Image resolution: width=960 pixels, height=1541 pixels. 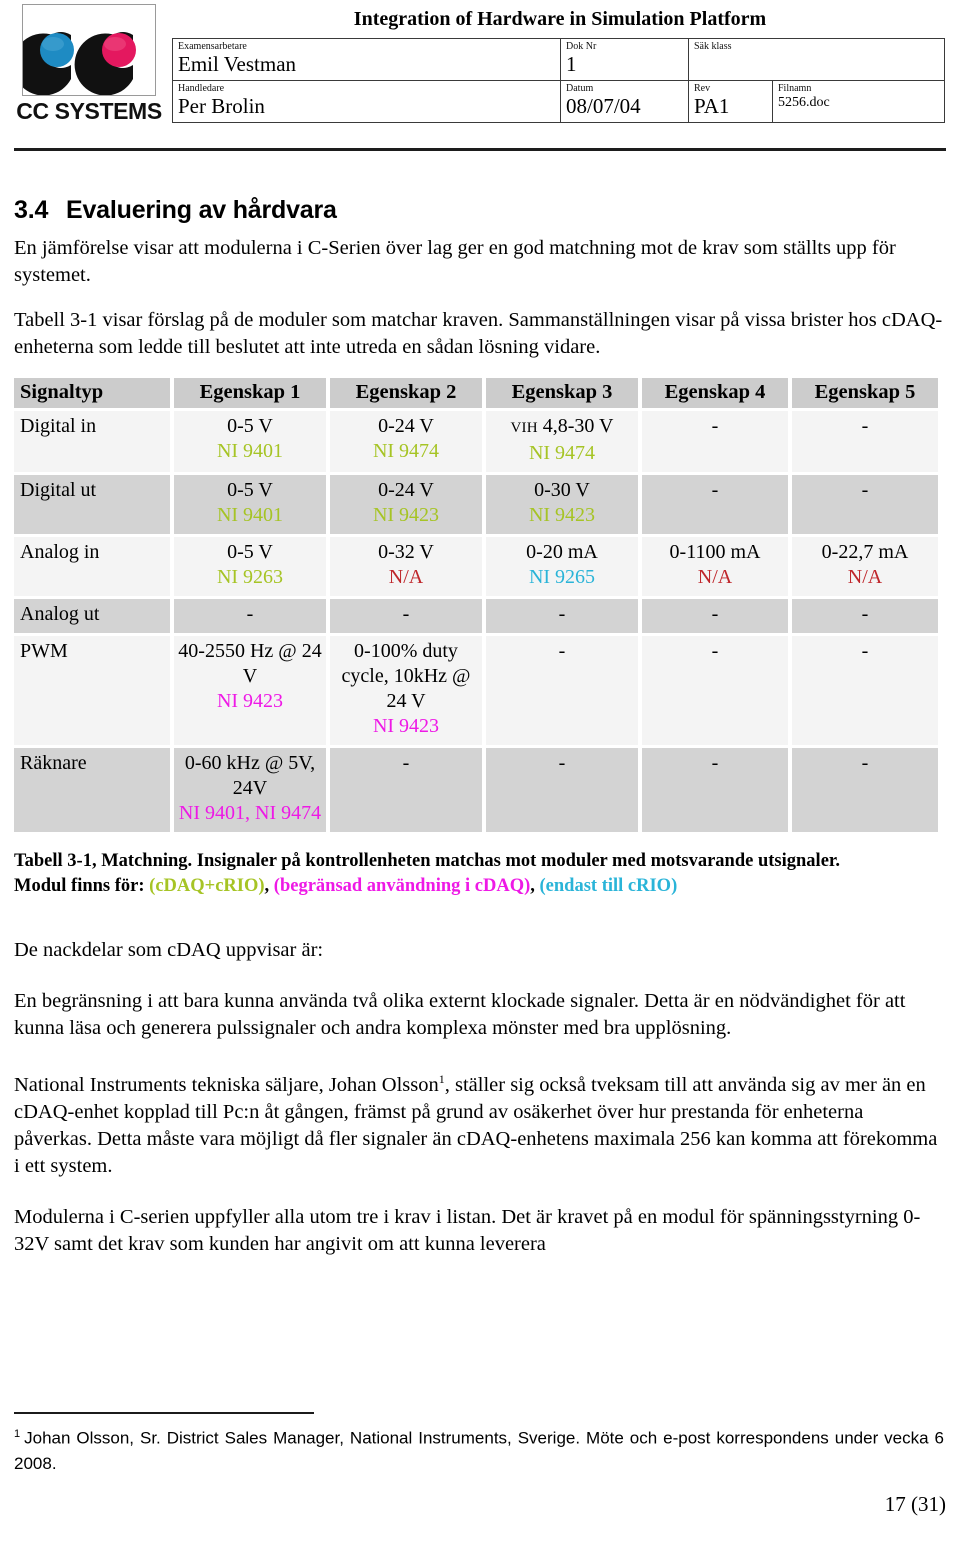 I want to click on cell-property: 0-20 mA NI 9265, so click(x=562, y=566).